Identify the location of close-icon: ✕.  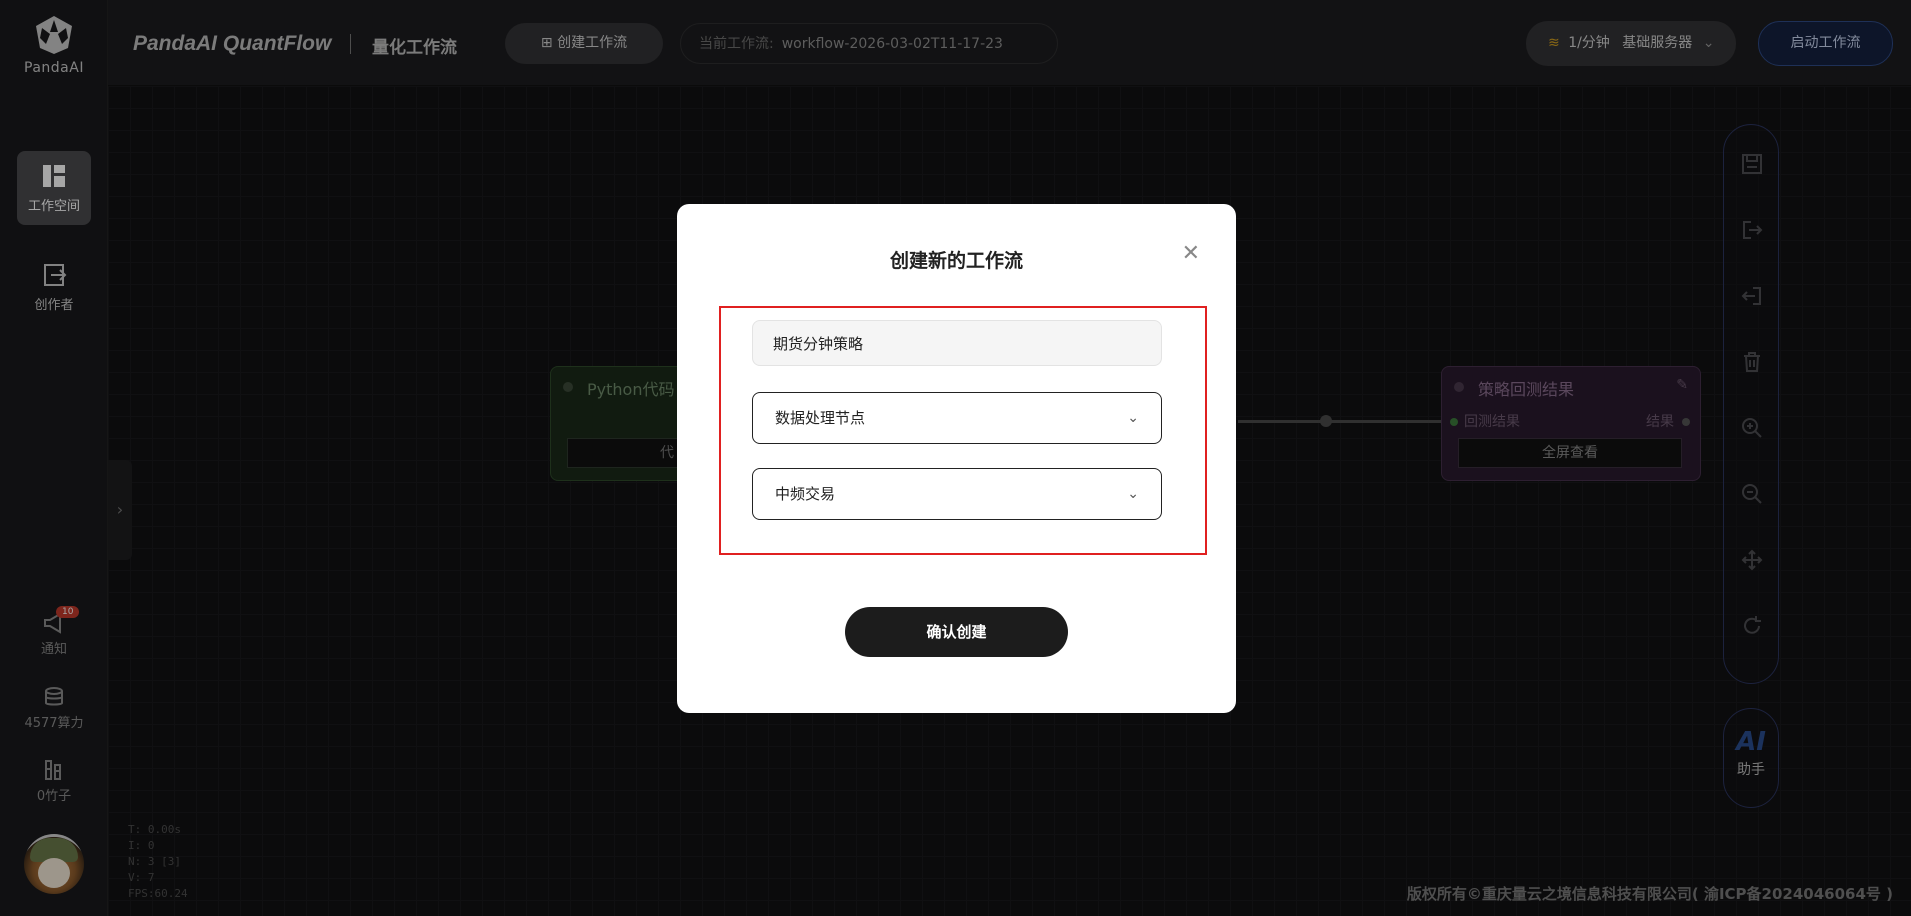
(1191, 254).